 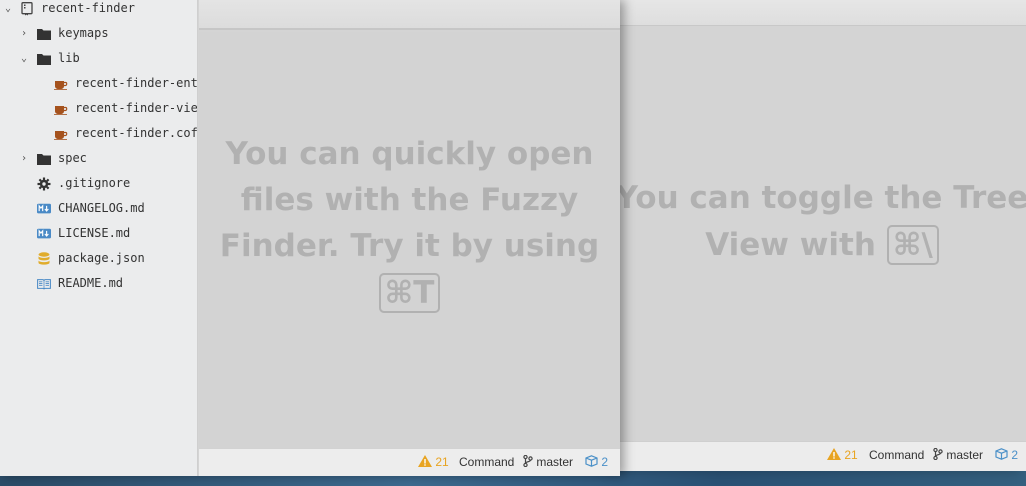 What do you see at coordinates (94, 233) in the screenshot?
I see `tree-item-label: LICENSE.md` at bounding box center [94, 233].